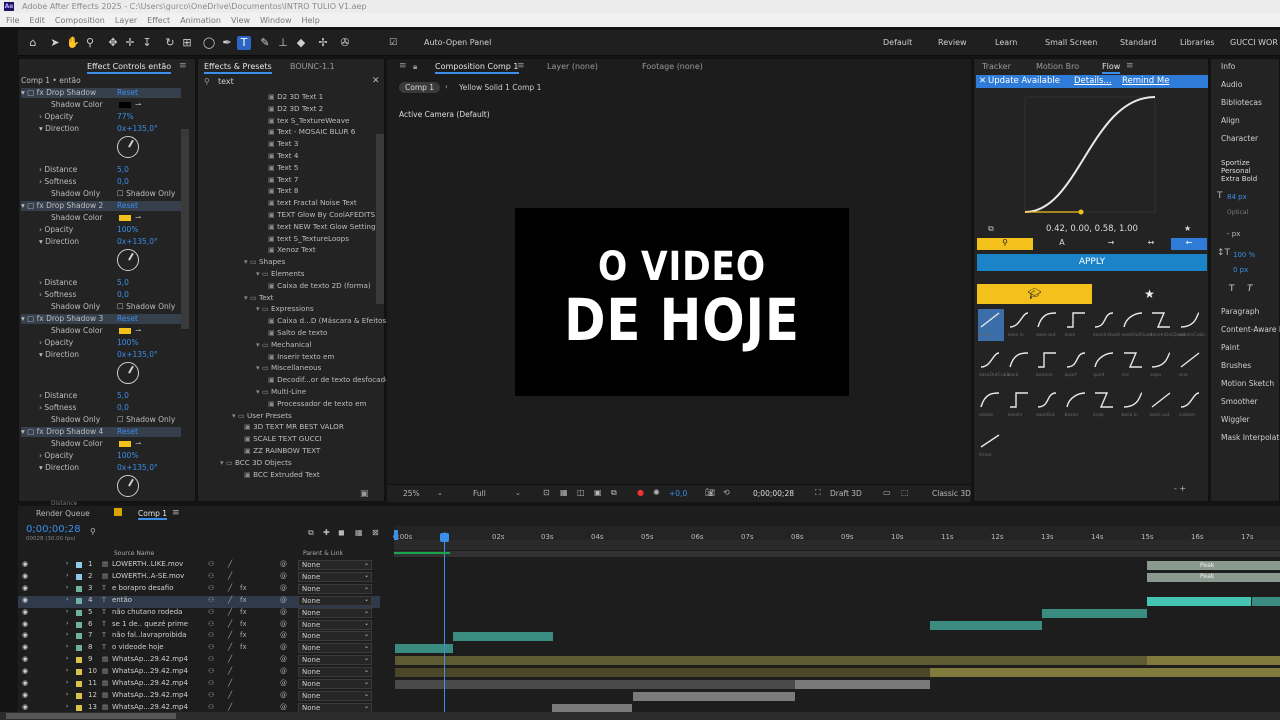 This screenshot has width=1280, height=720. What do you see at coordinates (283, 190) in the screenshot?
I see `preset-item: ▣ Text 8` at bounding box center [283, 190].